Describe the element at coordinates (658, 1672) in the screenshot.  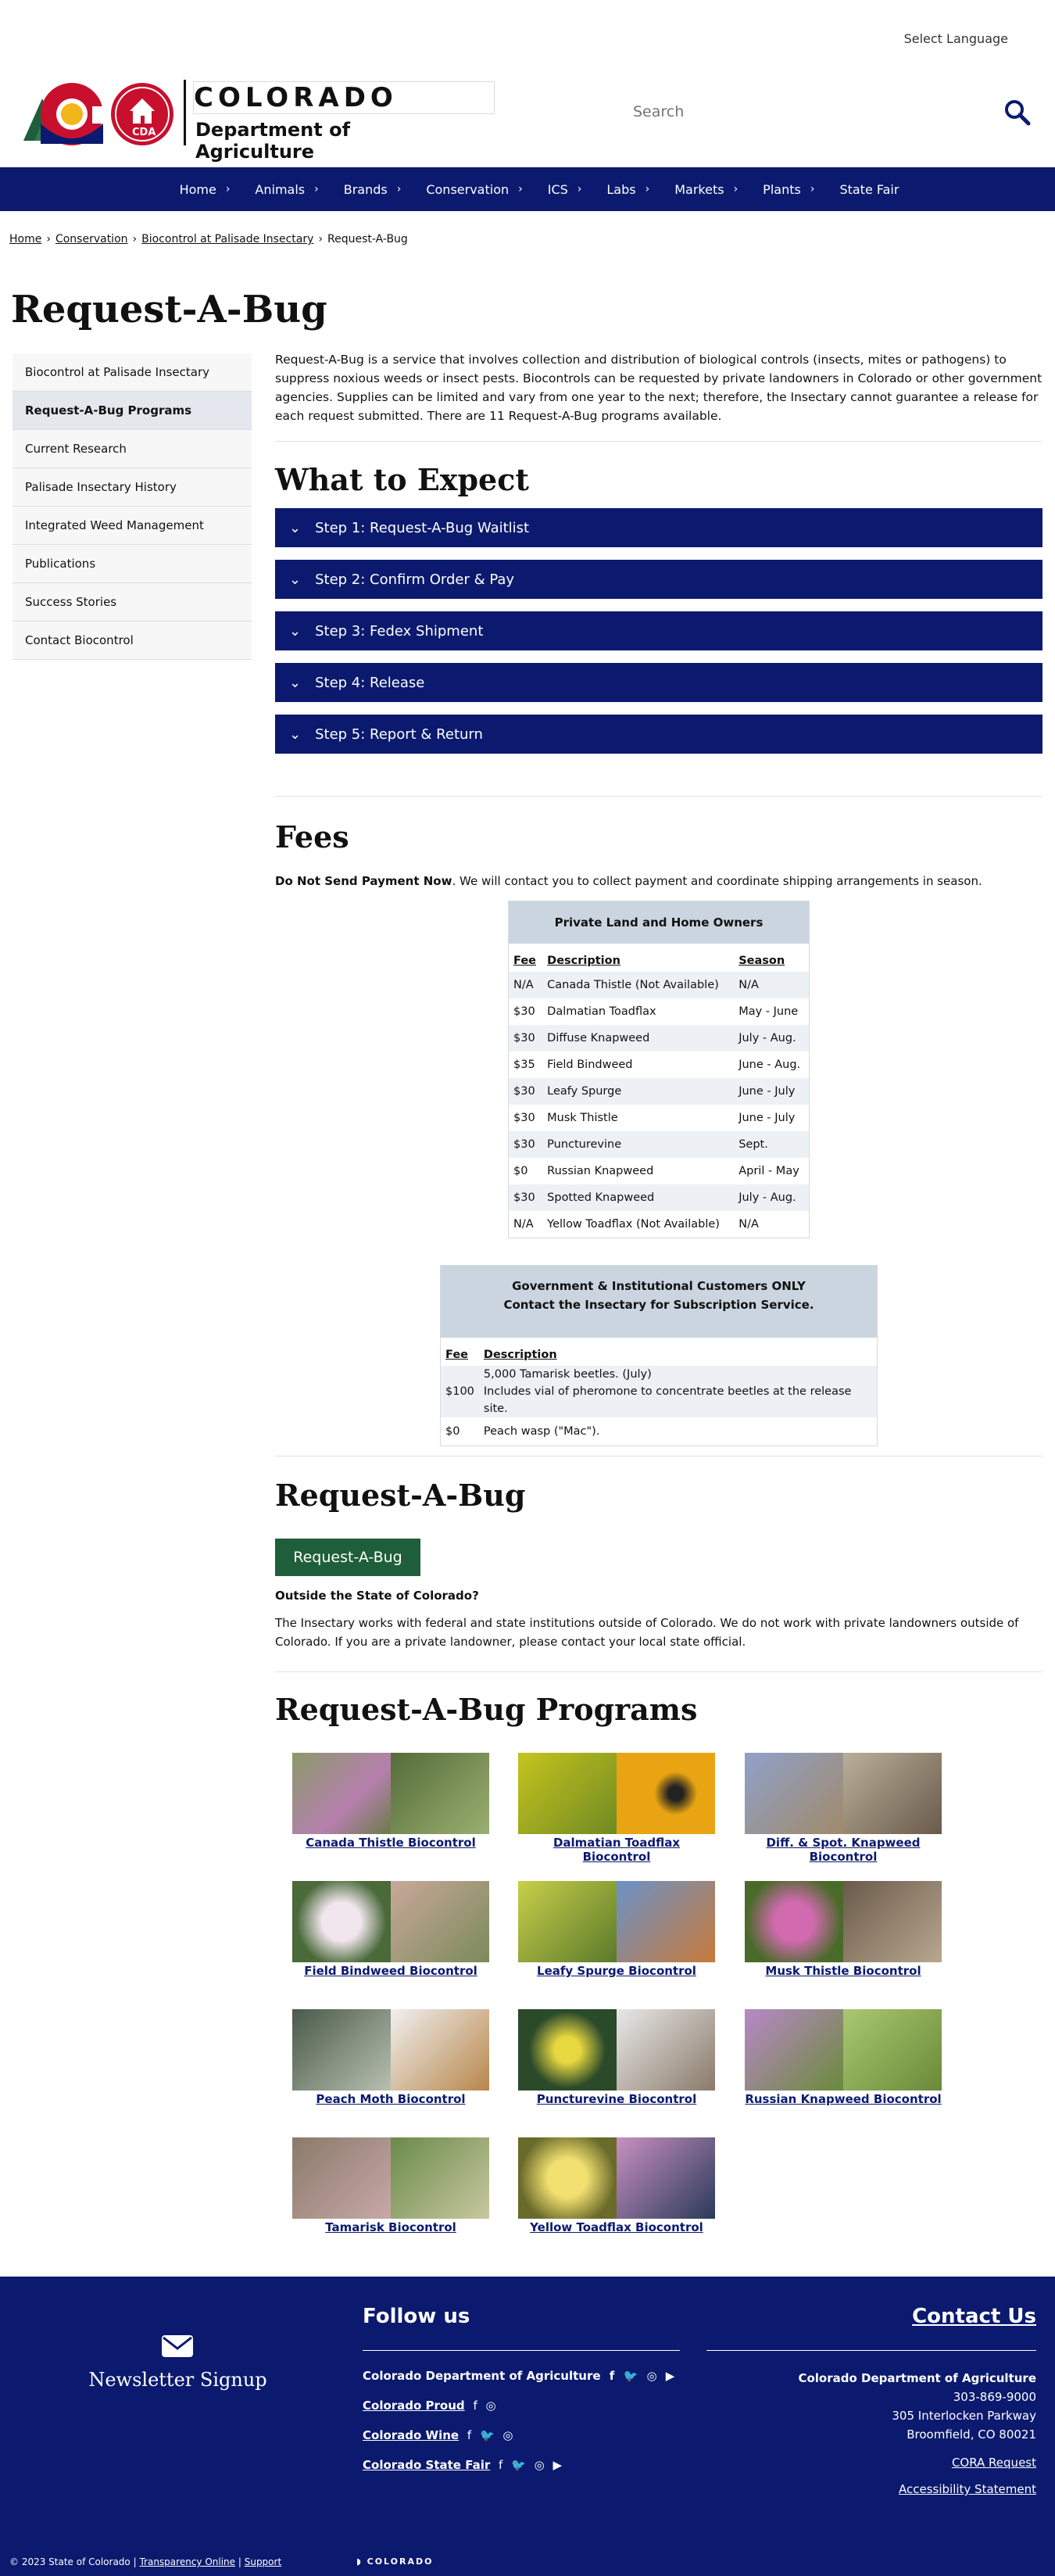
I see `divider` at that location.